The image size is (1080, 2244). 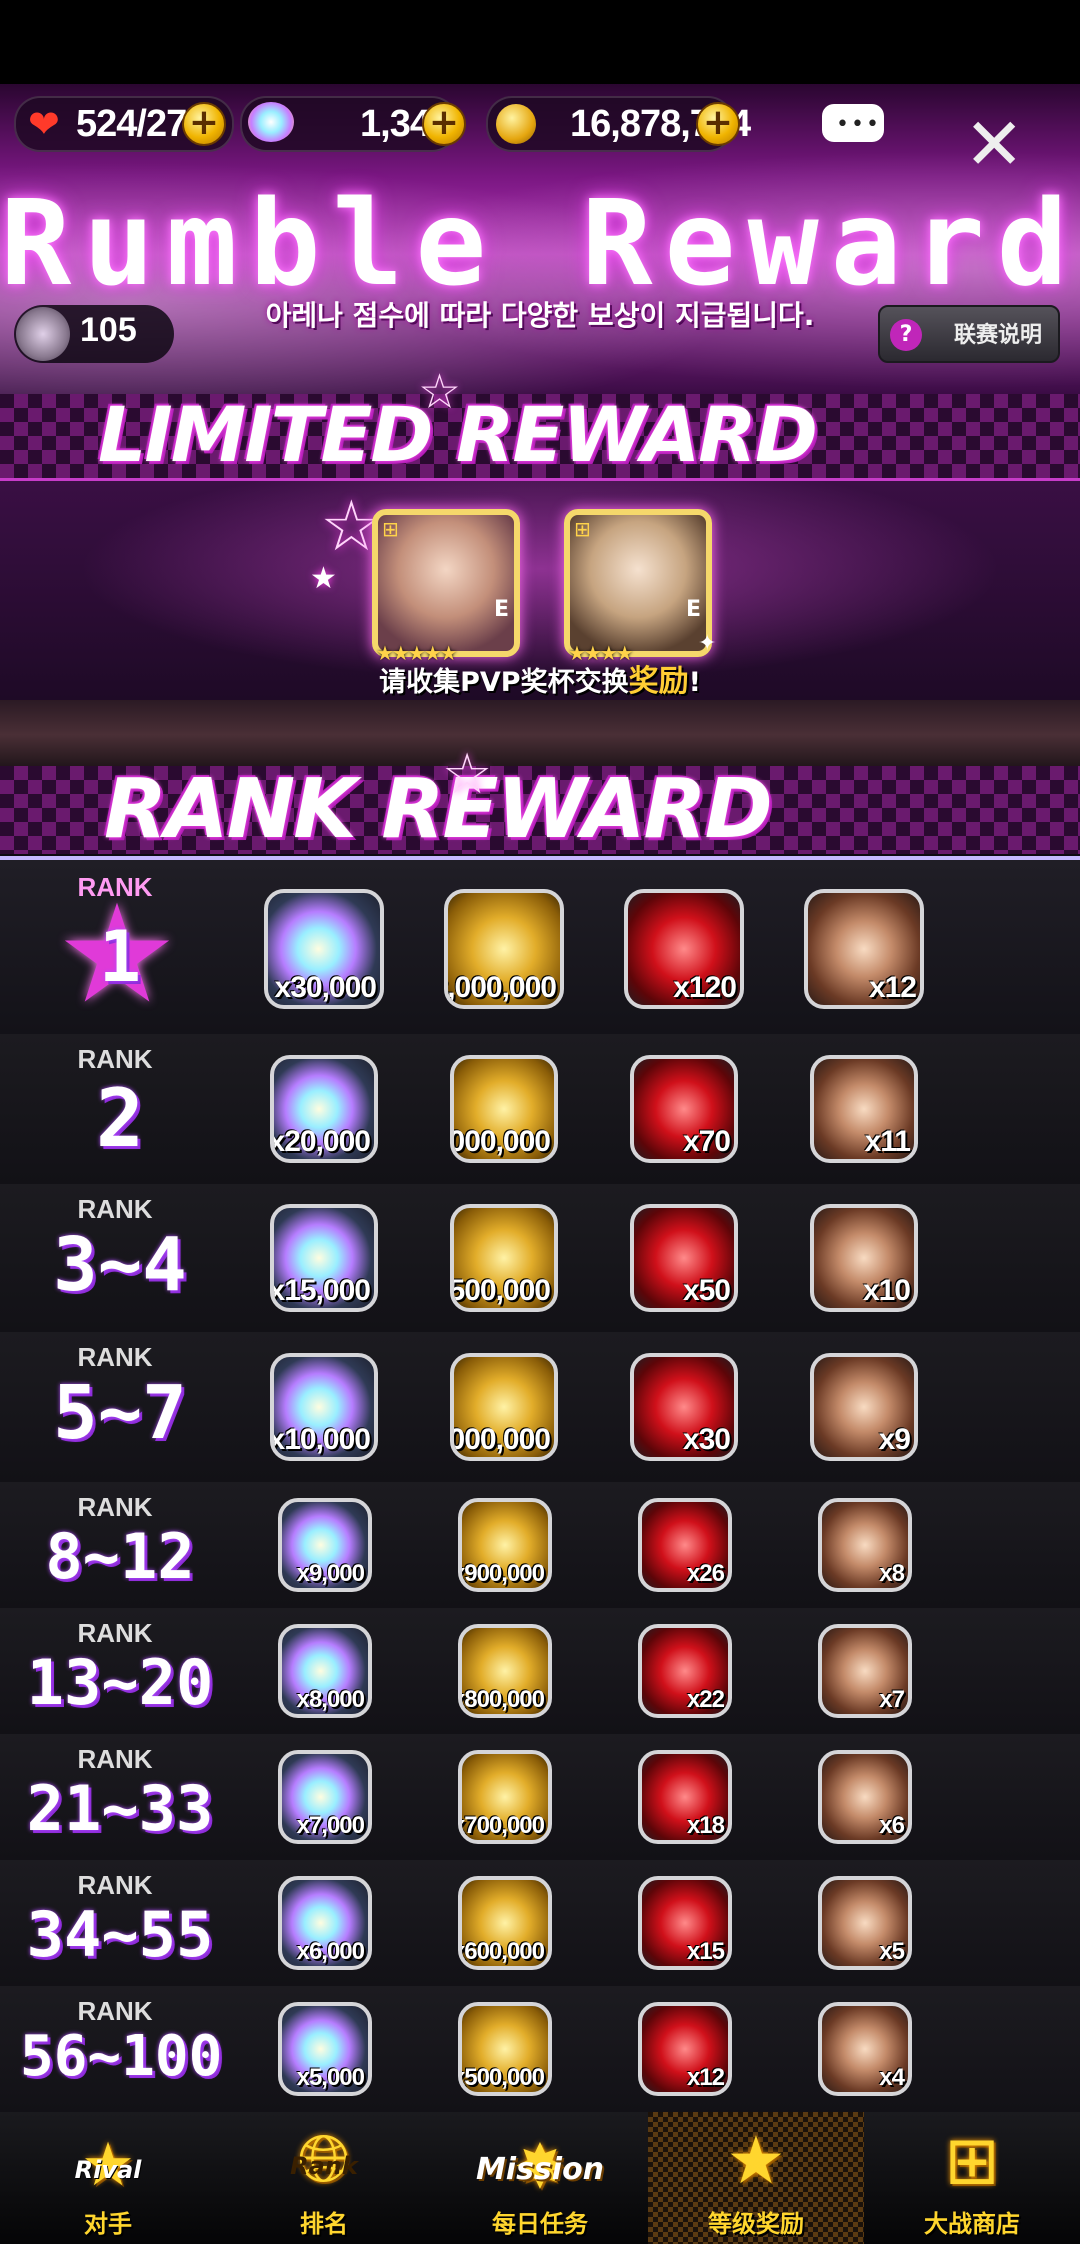 I want to click on add-hearts-button: +, so click(x=204, y=124).